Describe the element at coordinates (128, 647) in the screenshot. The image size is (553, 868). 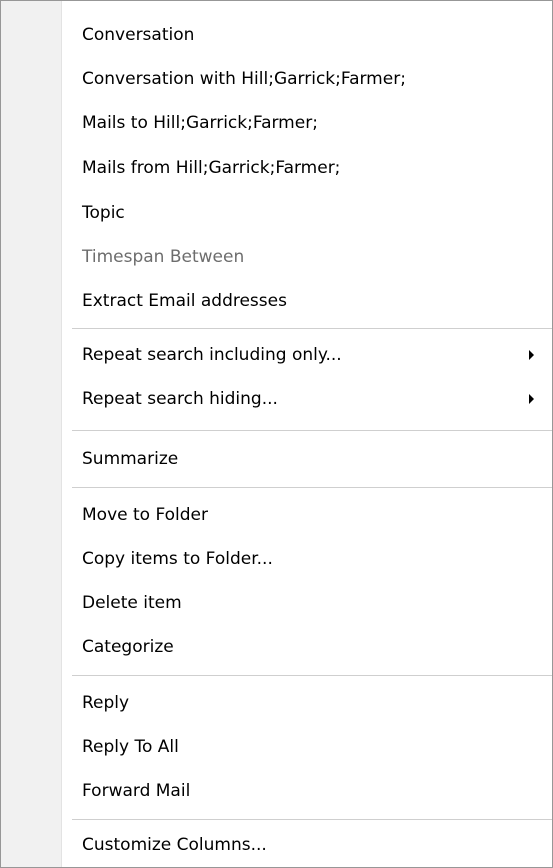
I see `menu-item-label: Categorize` at that location.